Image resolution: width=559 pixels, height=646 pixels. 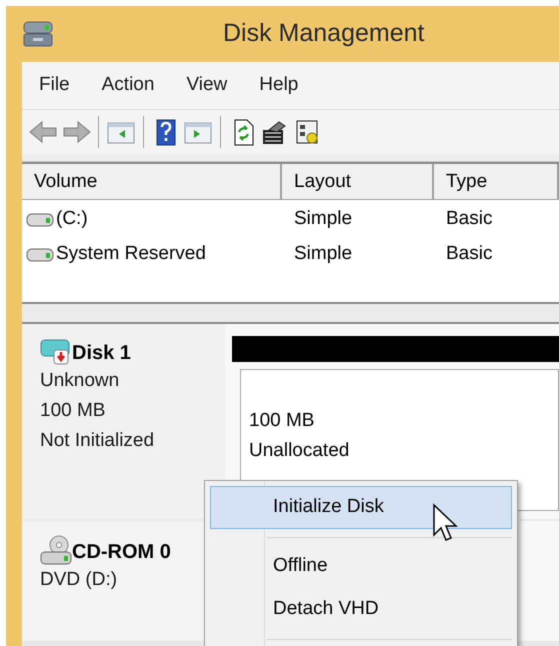 I want to click on cd-drive-icon, so click(x=56, y=550).